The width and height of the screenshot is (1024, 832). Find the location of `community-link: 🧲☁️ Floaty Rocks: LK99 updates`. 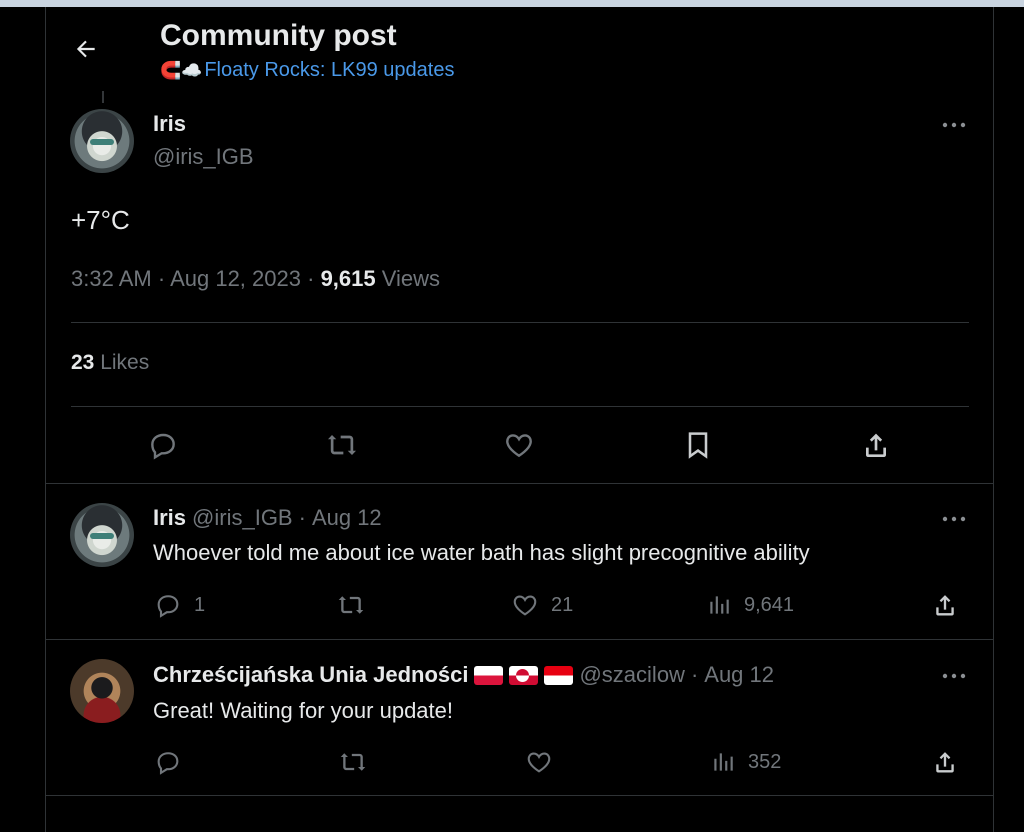

community-link: 🧲☁️ Floaty Rocks: LK99 updates is located at coordinates (307, 70).